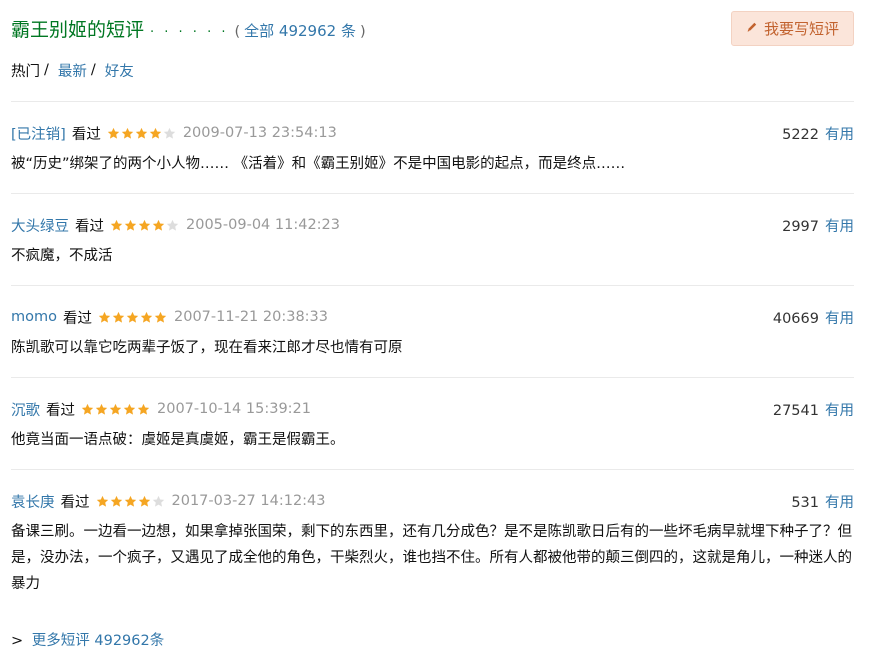 This screenshot has height=650, width=883. What do you see at coordinates (234, 409) in the screenshot?
I see `comment-time: 2007-10-14 15:39:21` at bounding box center [234, 409].